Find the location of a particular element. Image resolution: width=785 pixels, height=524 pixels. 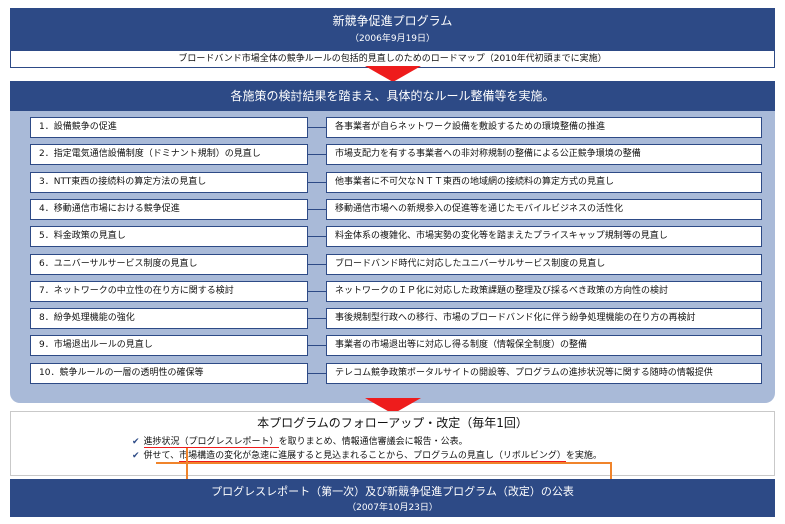

final-title: プログレスレポート（第一次）及び新競争促進プログラム（改定）の公表 is located at coordinates (392, 491).